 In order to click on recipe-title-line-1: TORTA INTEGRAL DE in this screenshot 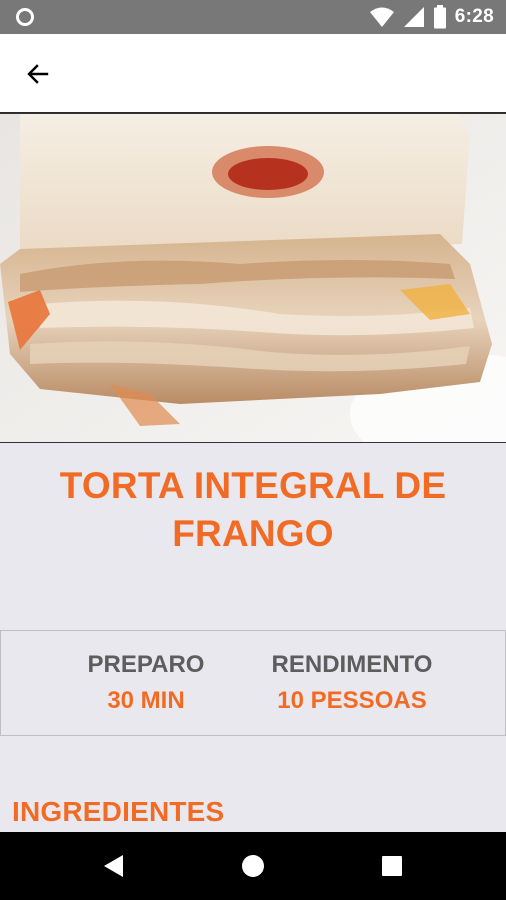, I will do `click(253, 485)`.